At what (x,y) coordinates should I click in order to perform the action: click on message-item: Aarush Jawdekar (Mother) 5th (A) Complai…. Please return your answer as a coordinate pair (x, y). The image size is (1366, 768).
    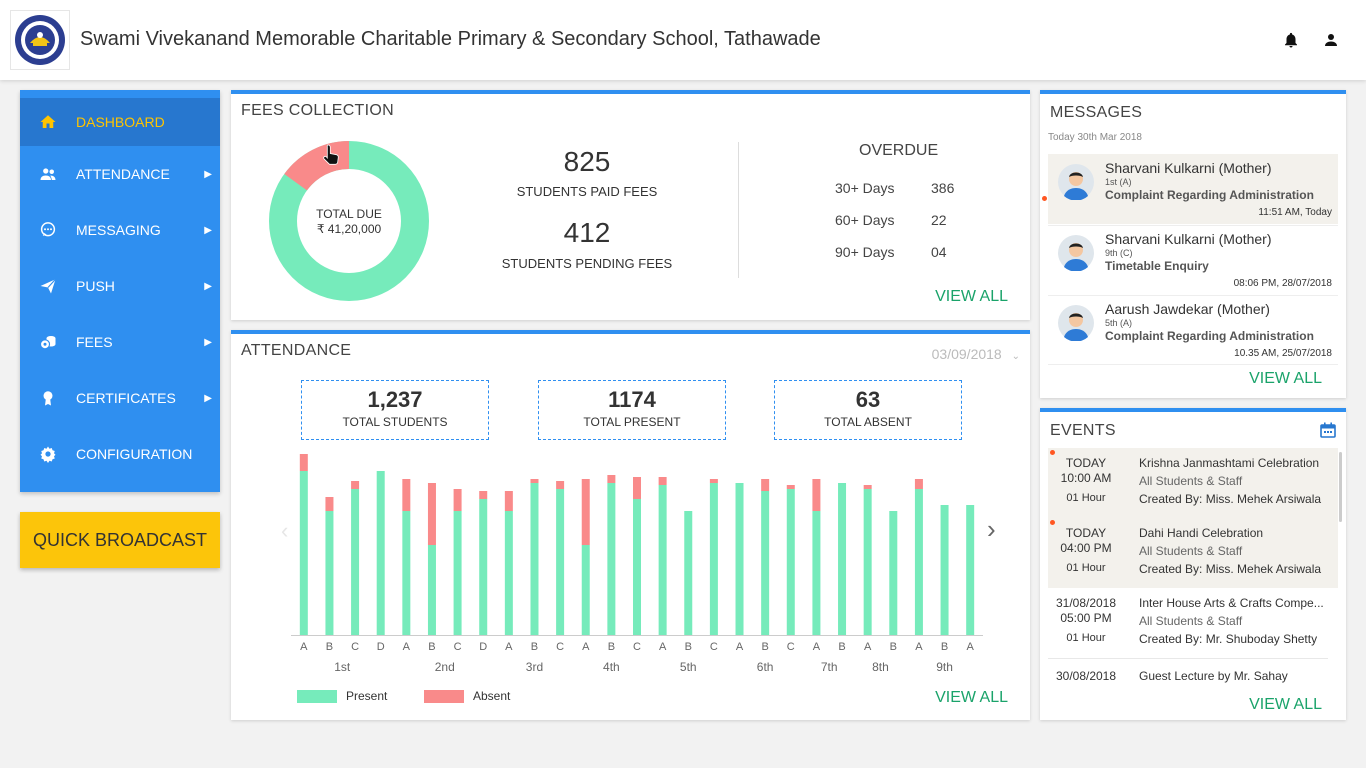
    Looking at the image, I should click on (1193, 330).